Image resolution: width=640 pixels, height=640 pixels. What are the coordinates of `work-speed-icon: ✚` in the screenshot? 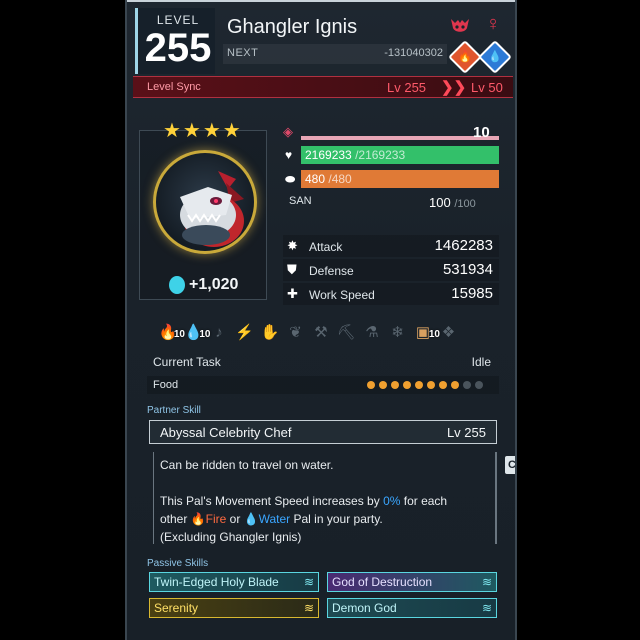 It's located at (292, 293).